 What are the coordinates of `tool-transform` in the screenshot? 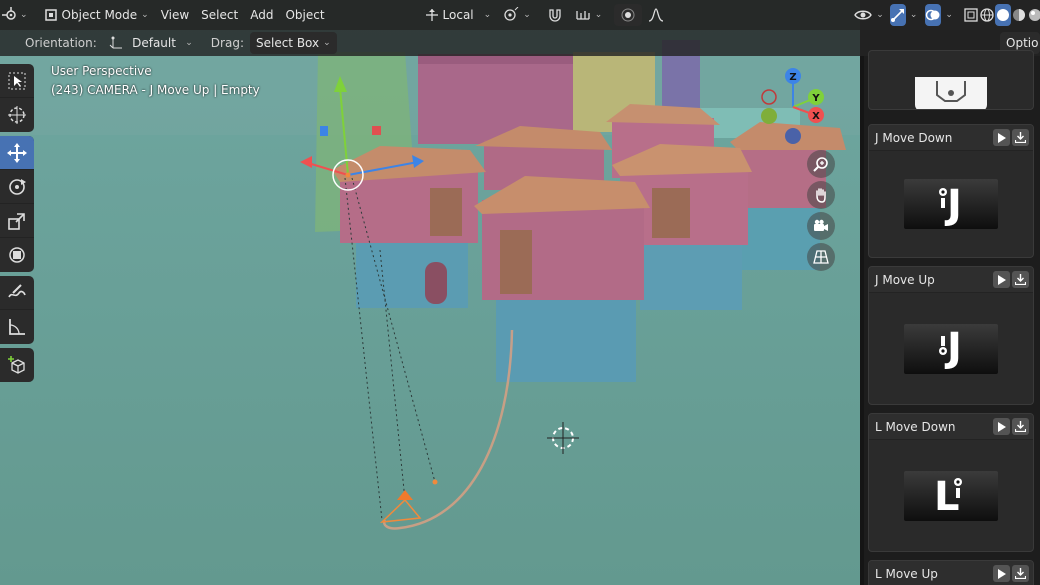 It's located at (17, 255).